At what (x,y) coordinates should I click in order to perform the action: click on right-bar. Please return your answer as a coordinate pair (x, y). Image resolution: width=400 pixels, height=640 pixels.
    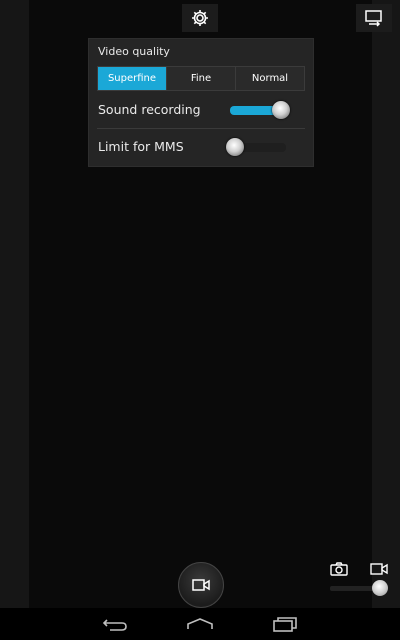
    Looking at the image, I should click on (386, 304).